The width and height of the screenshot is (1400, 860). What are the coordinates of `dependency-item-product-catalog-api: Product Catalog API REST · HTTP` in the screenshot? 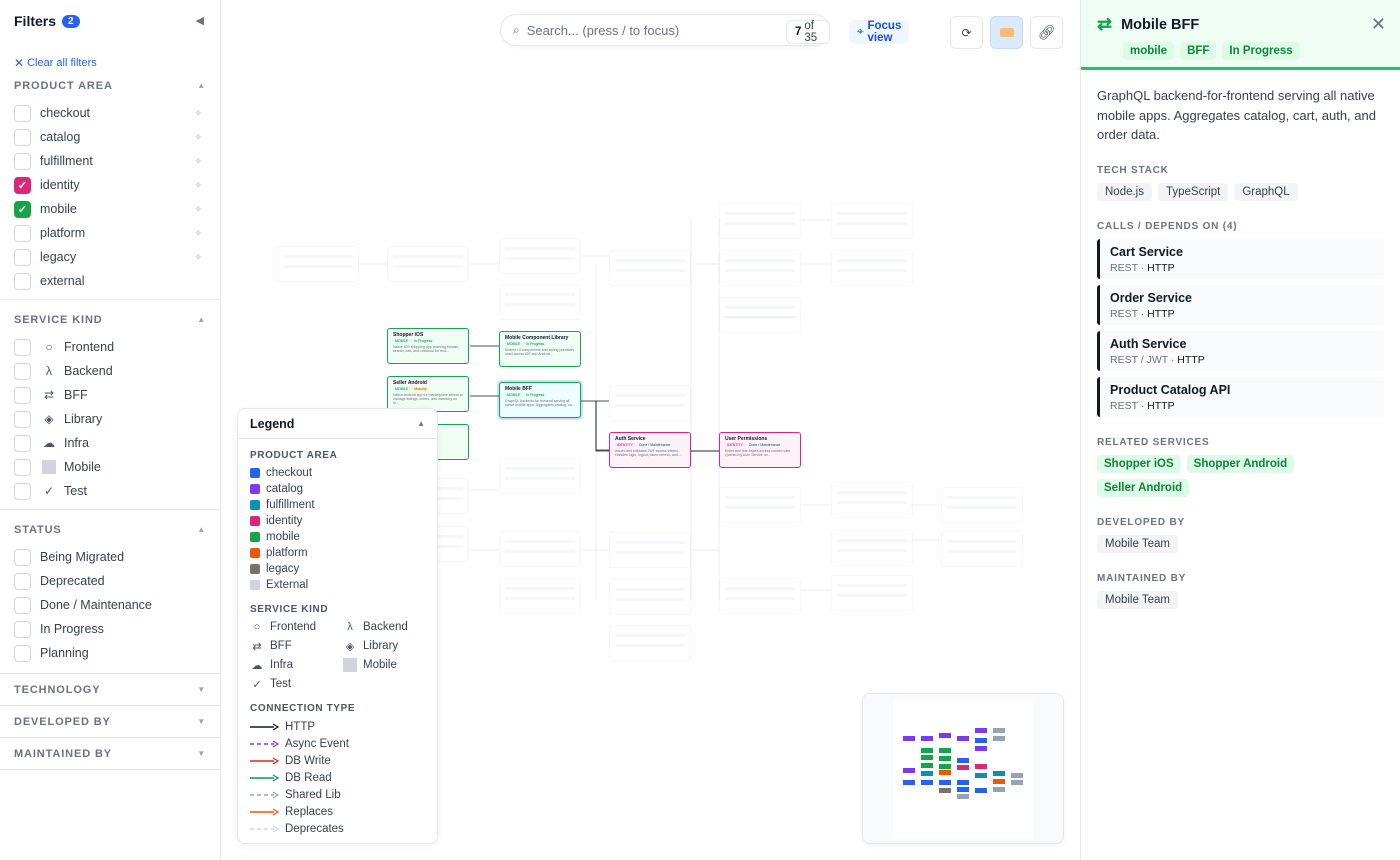 It's located at (1240, 396).